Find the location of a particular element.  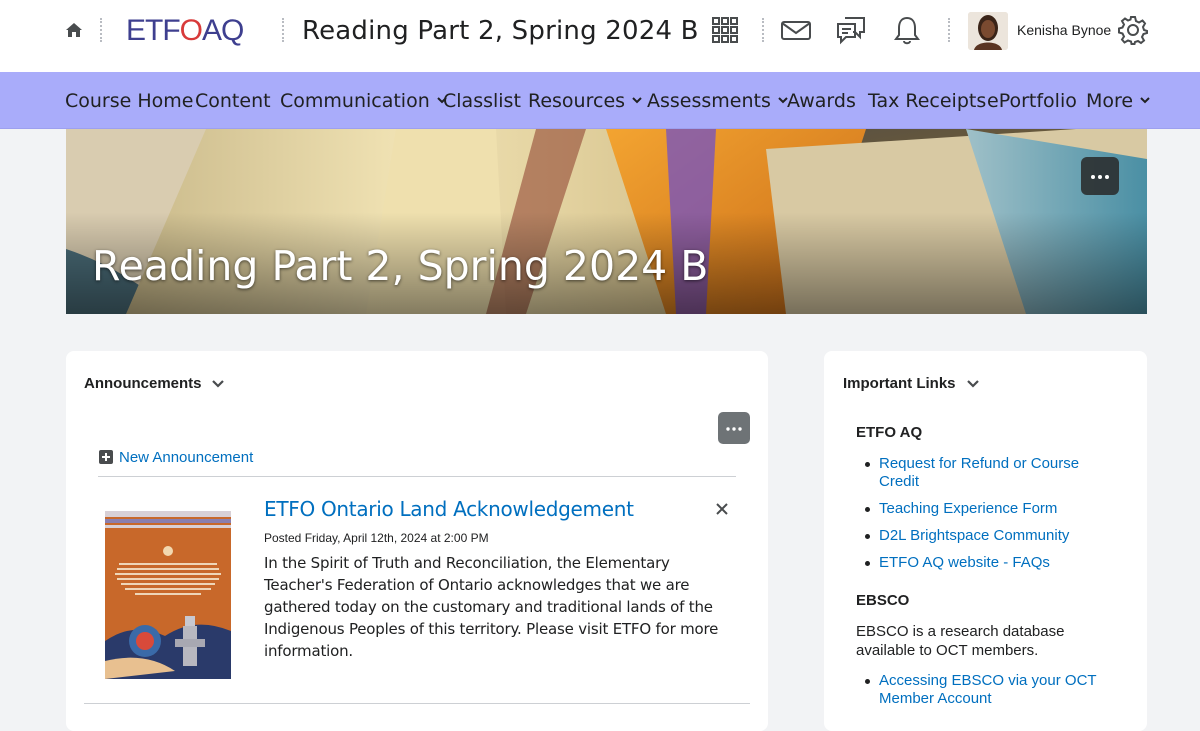

link-etfo-aq-faqs: ETFO AQ website - FAQs is located at coordinates (987, 563).